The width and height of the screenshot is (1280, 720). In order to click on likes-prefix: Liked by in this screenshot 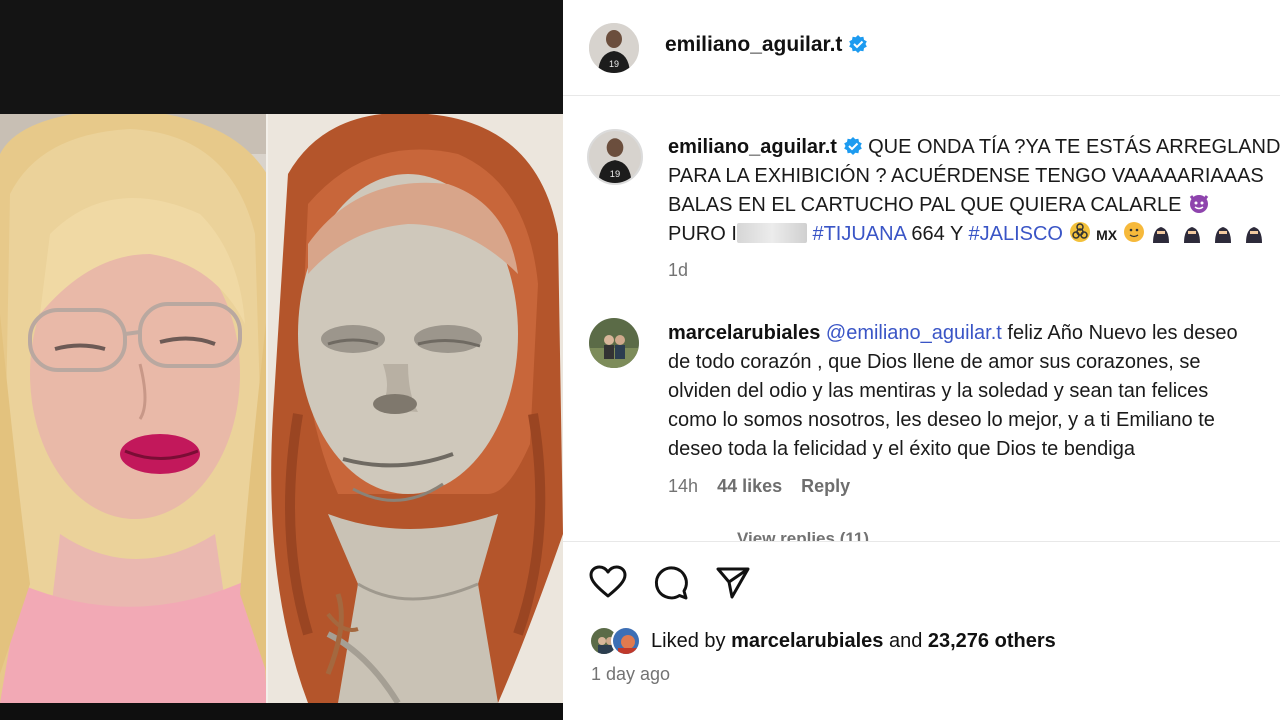, I will do `click(691, 641)`.